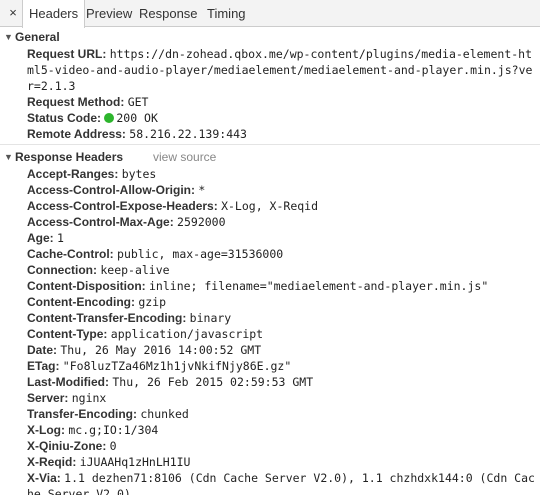  Describe the element at coordinates (270, 118) in the screenshot. I see `status-code-row: Status Code: 200 OK` at that location.